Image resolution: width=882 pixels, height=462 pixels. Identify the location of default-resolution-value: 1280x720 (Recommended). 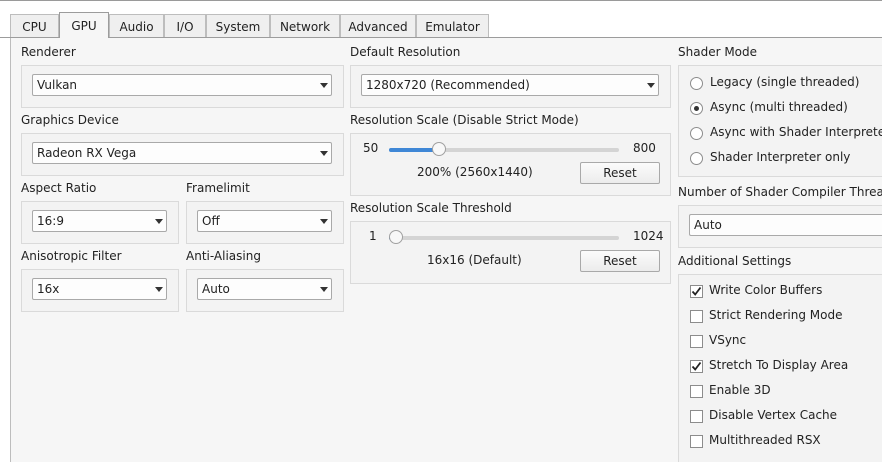
(448, 85).